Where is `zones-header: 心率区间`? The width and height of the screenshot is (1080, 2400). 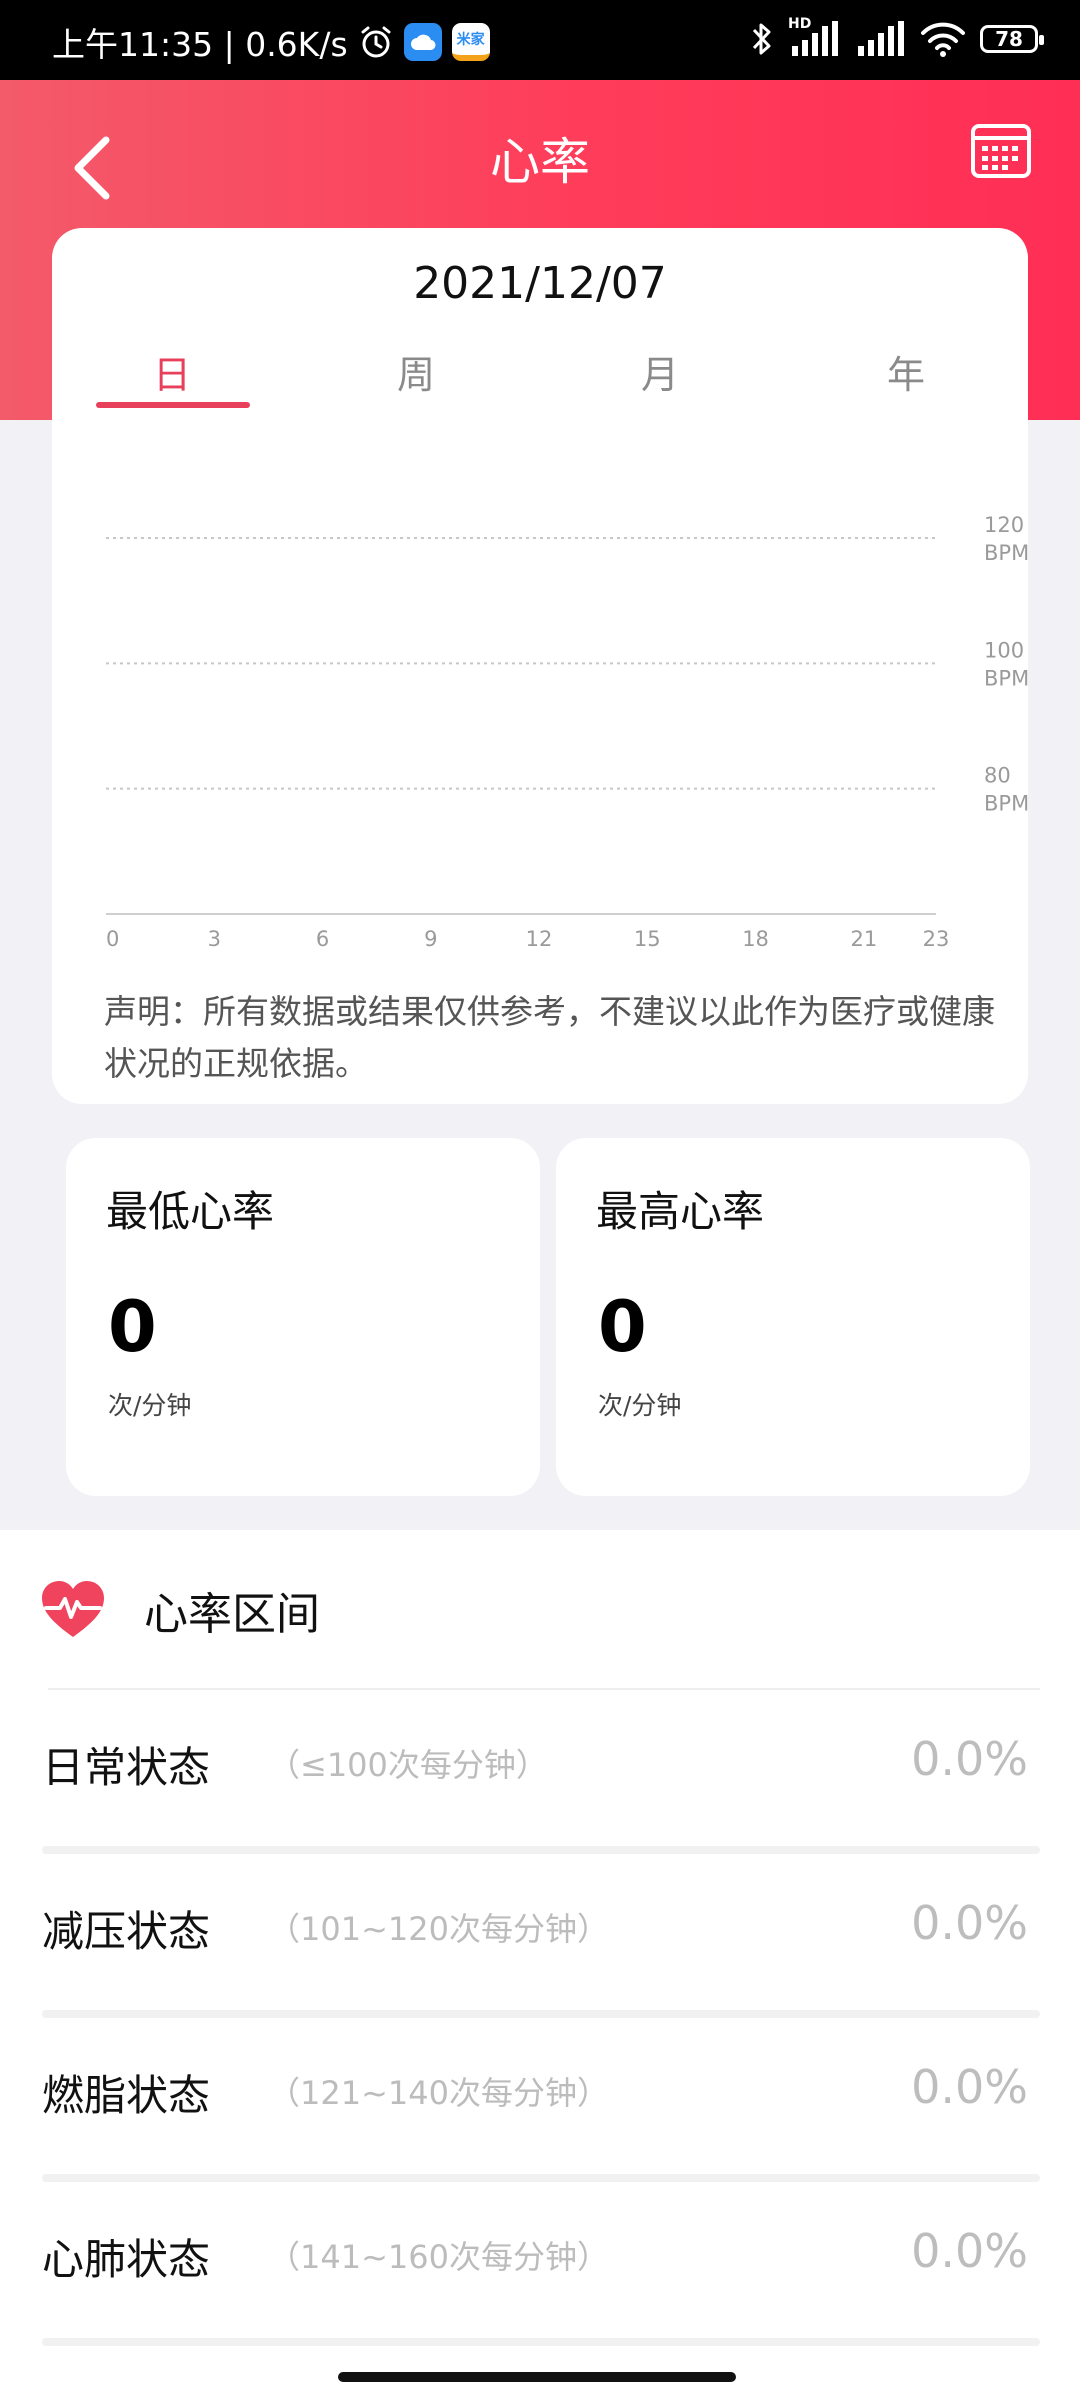 zones-header: 心率区间 is located at coordinates (180, 1610).